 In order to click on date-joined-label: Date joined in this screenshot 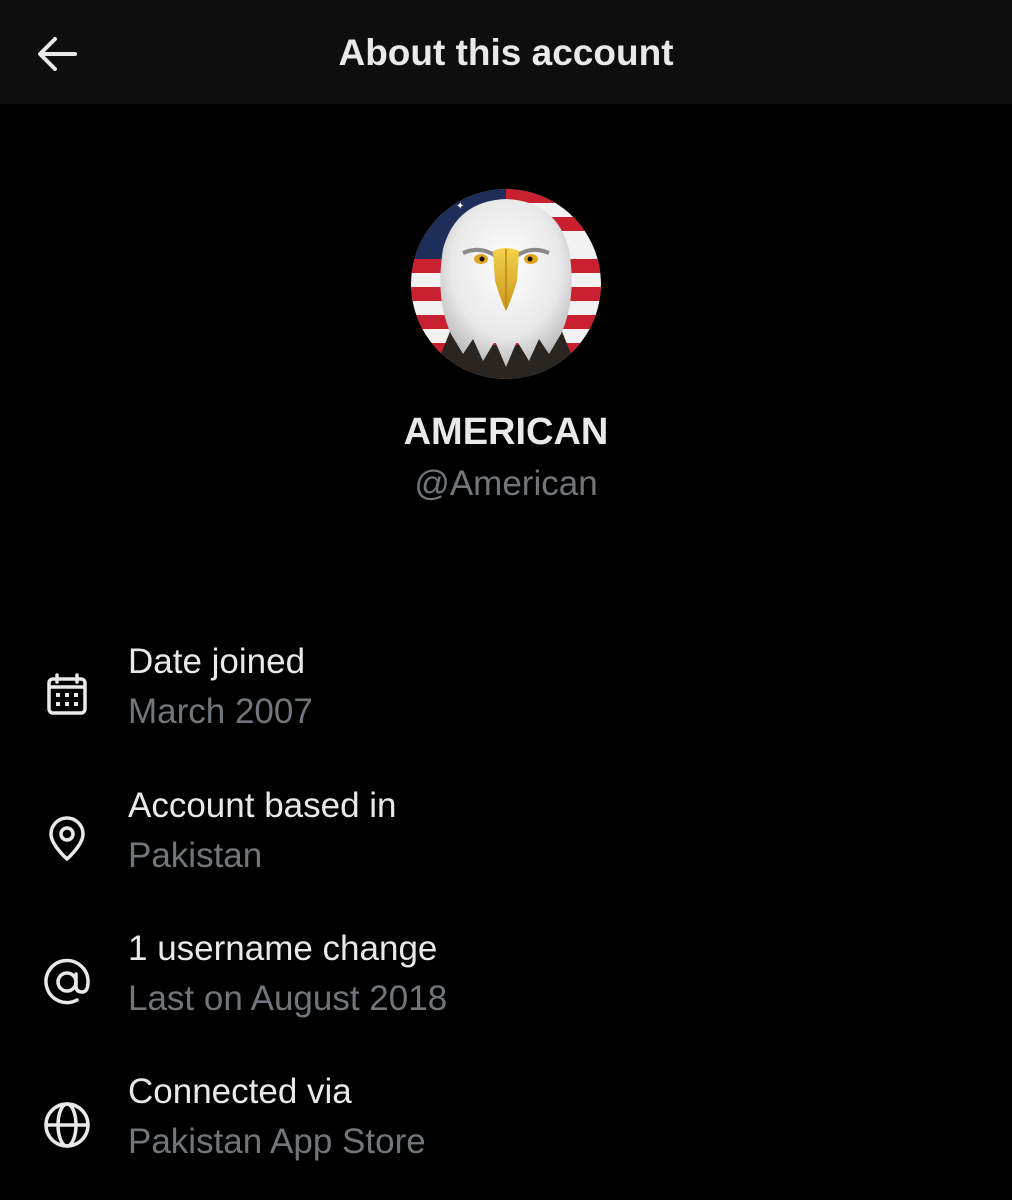, I will do `click(217, 661)`.